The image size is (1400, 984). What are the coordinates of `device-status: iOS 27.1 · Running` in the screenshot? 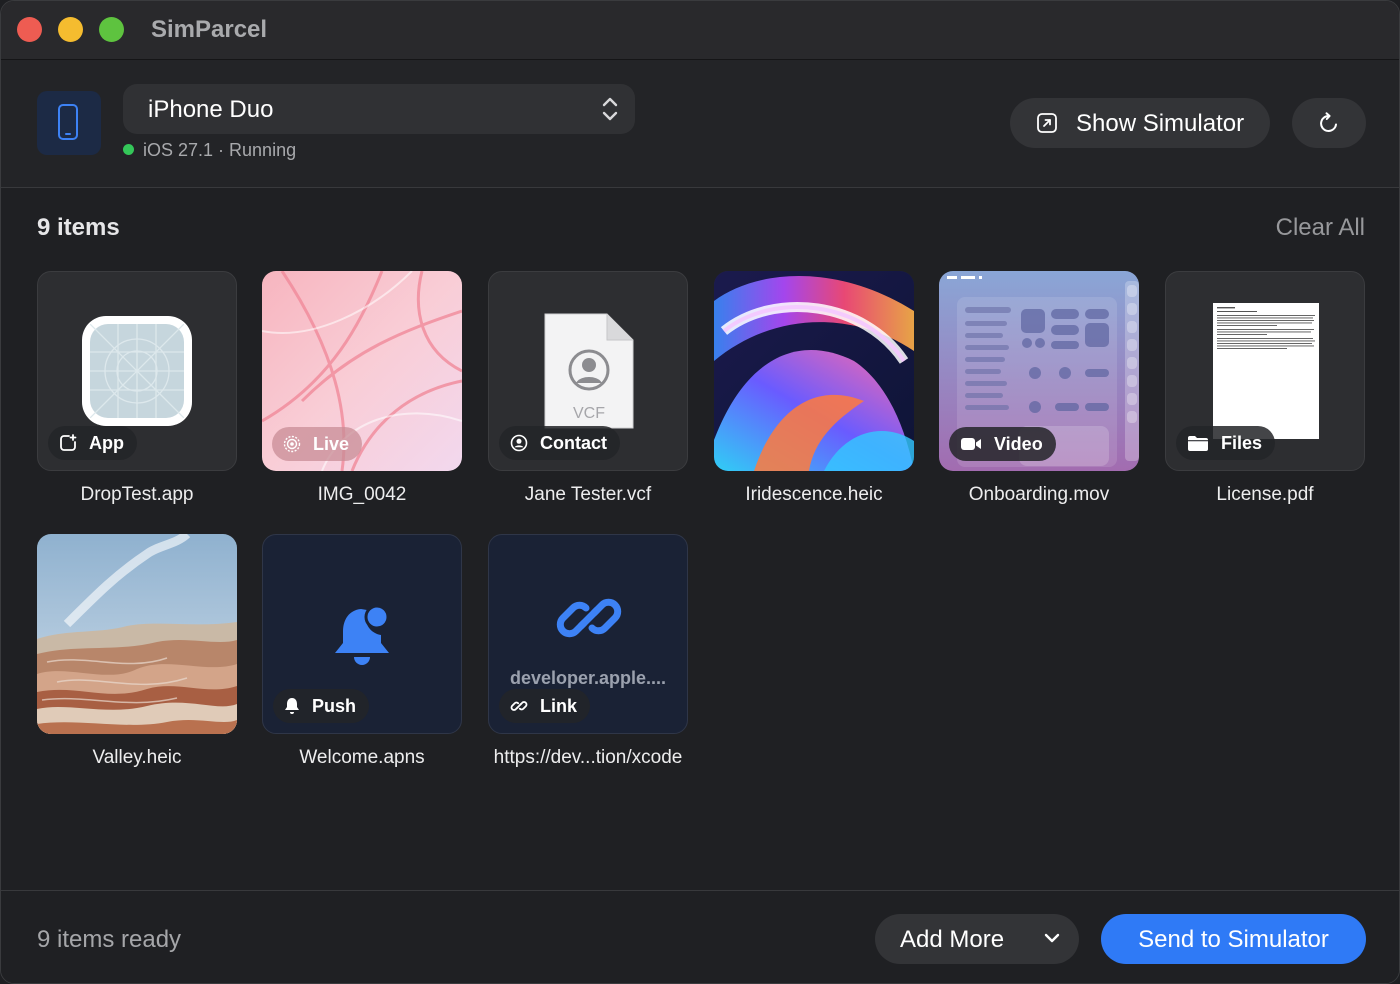 It's located at (209, 150).